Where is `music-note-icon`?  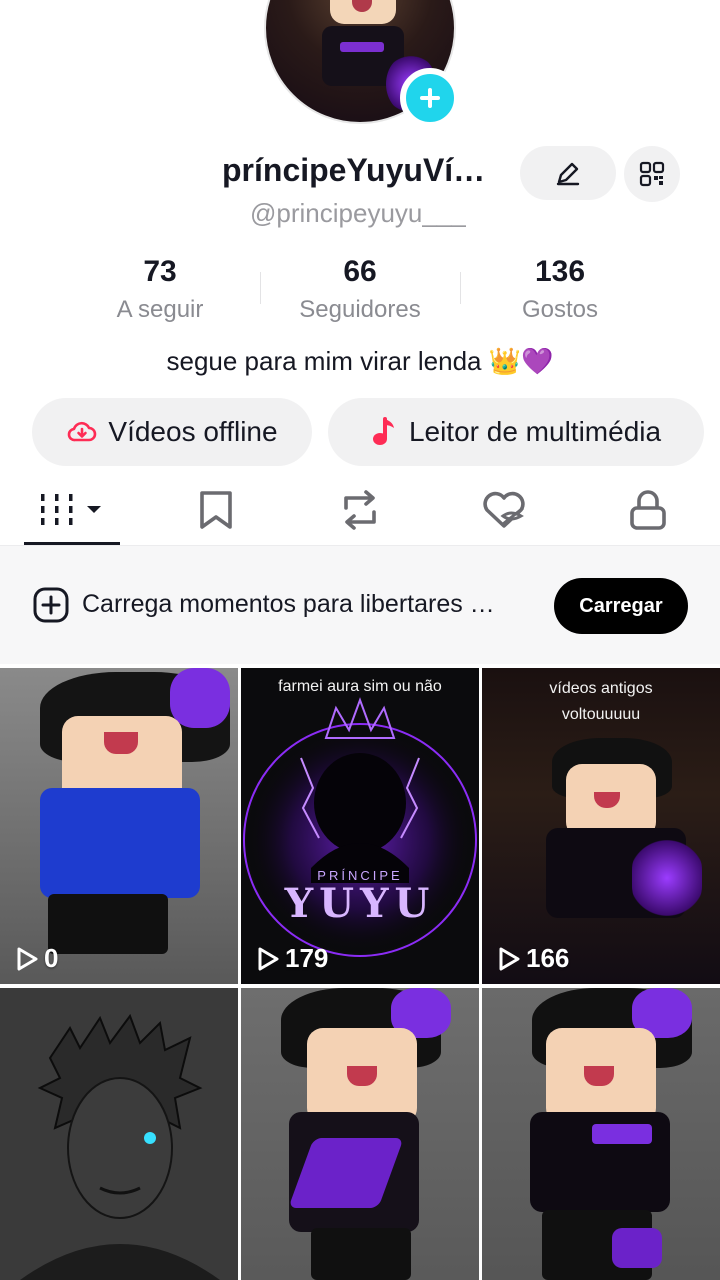
music-note-icon is located at coordinates (383, 431).